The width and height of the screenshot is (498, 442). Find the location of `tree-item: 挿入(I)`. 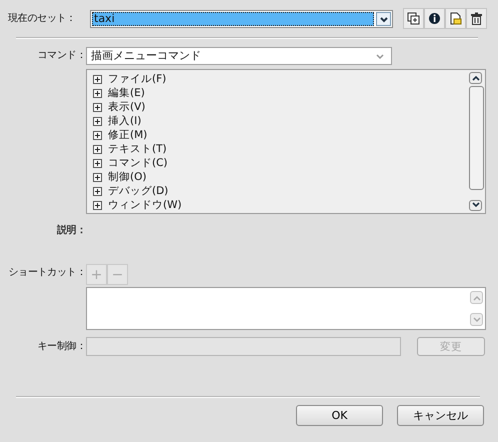

tree-item: 挿入(I) is located at coordinates (125, 121).